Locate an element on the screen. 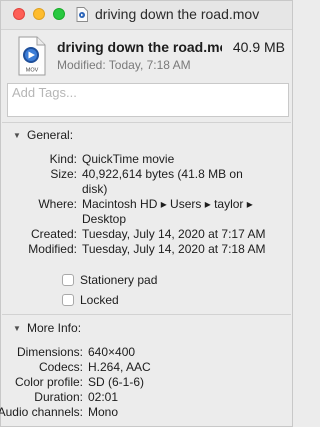 This screenshot has width=320, height=427. row-key: Dimensions: is located at coordinates (49, 352).